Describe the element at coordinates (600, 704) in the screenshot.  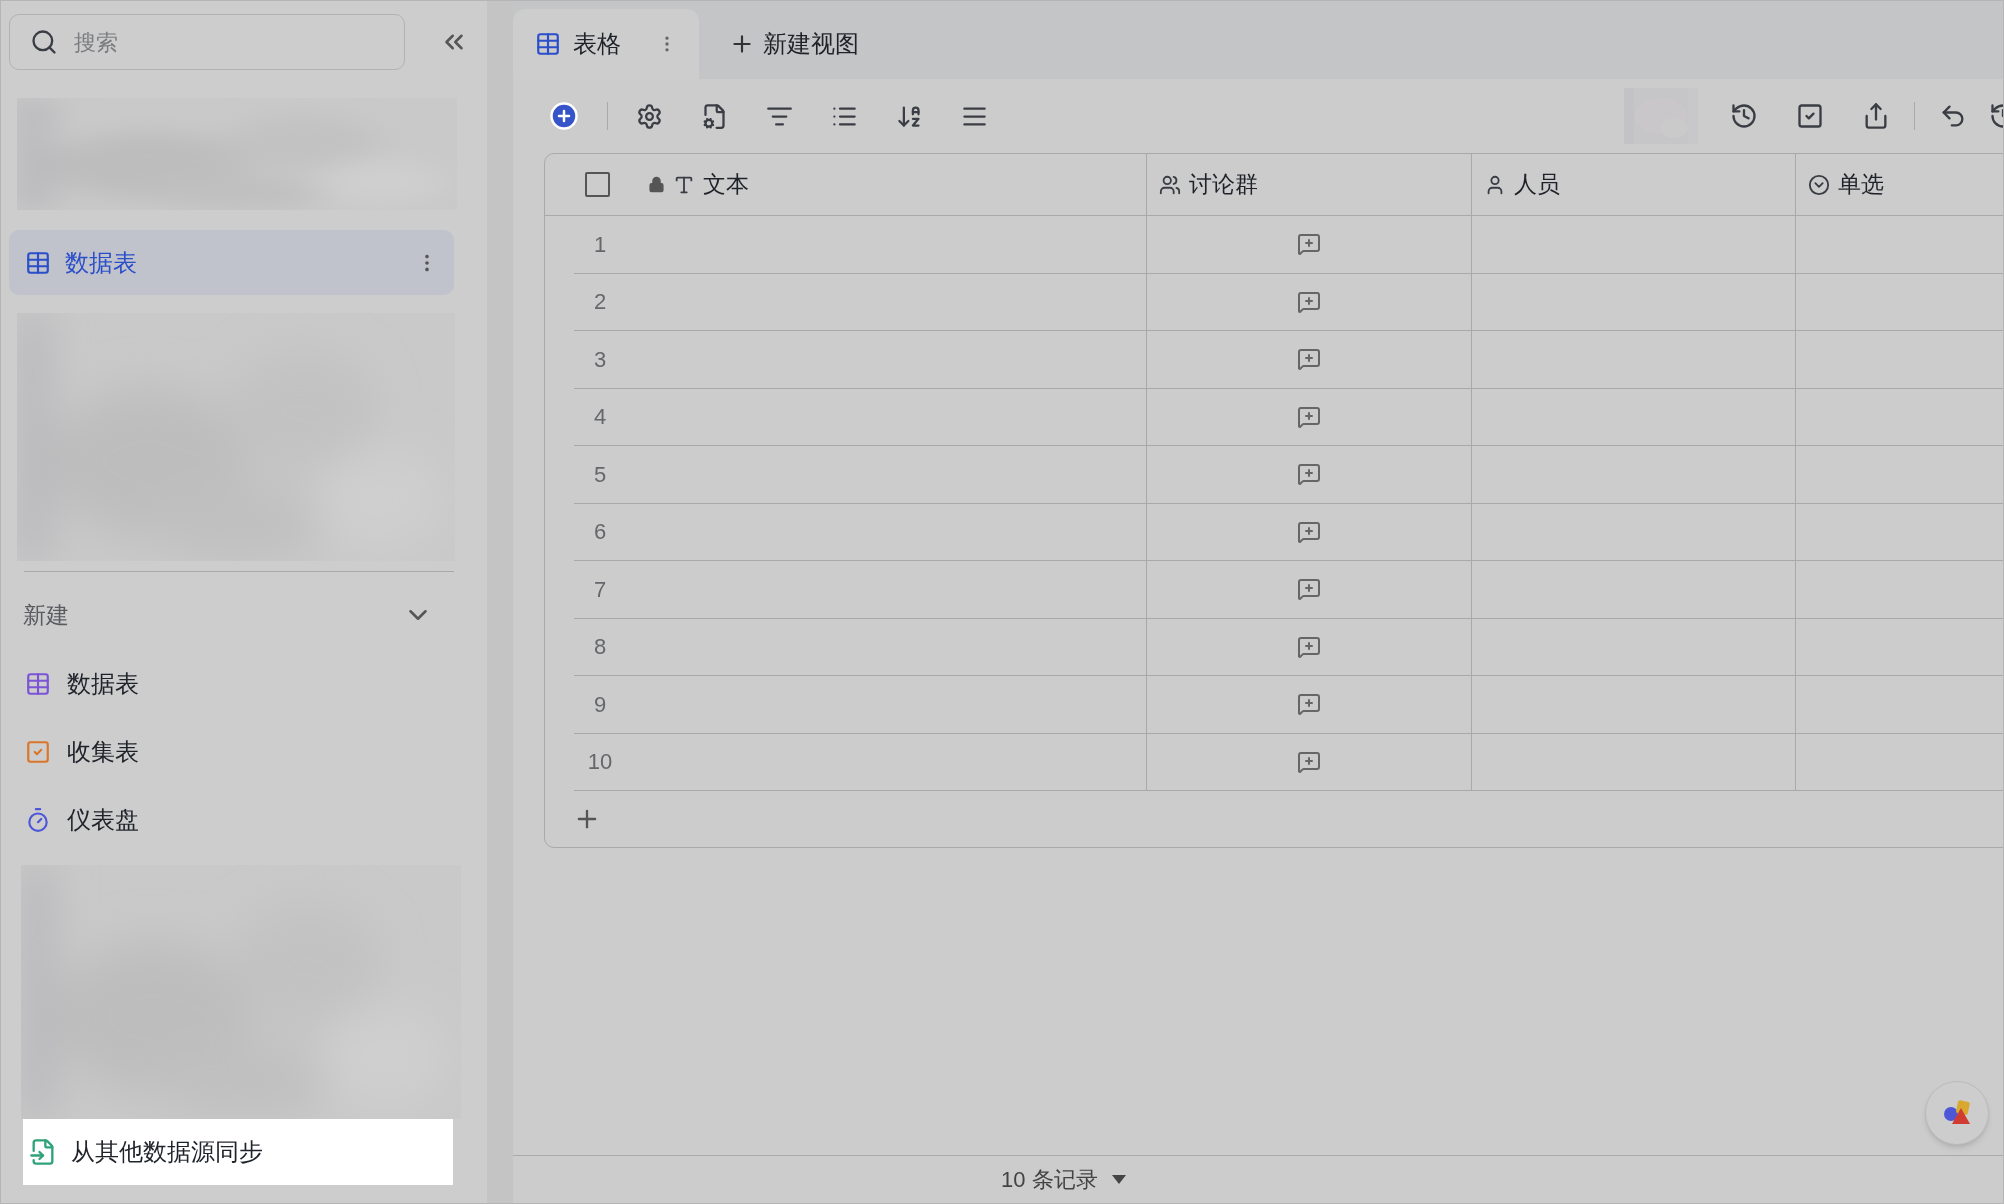
I see `row-number: 9` at that location.